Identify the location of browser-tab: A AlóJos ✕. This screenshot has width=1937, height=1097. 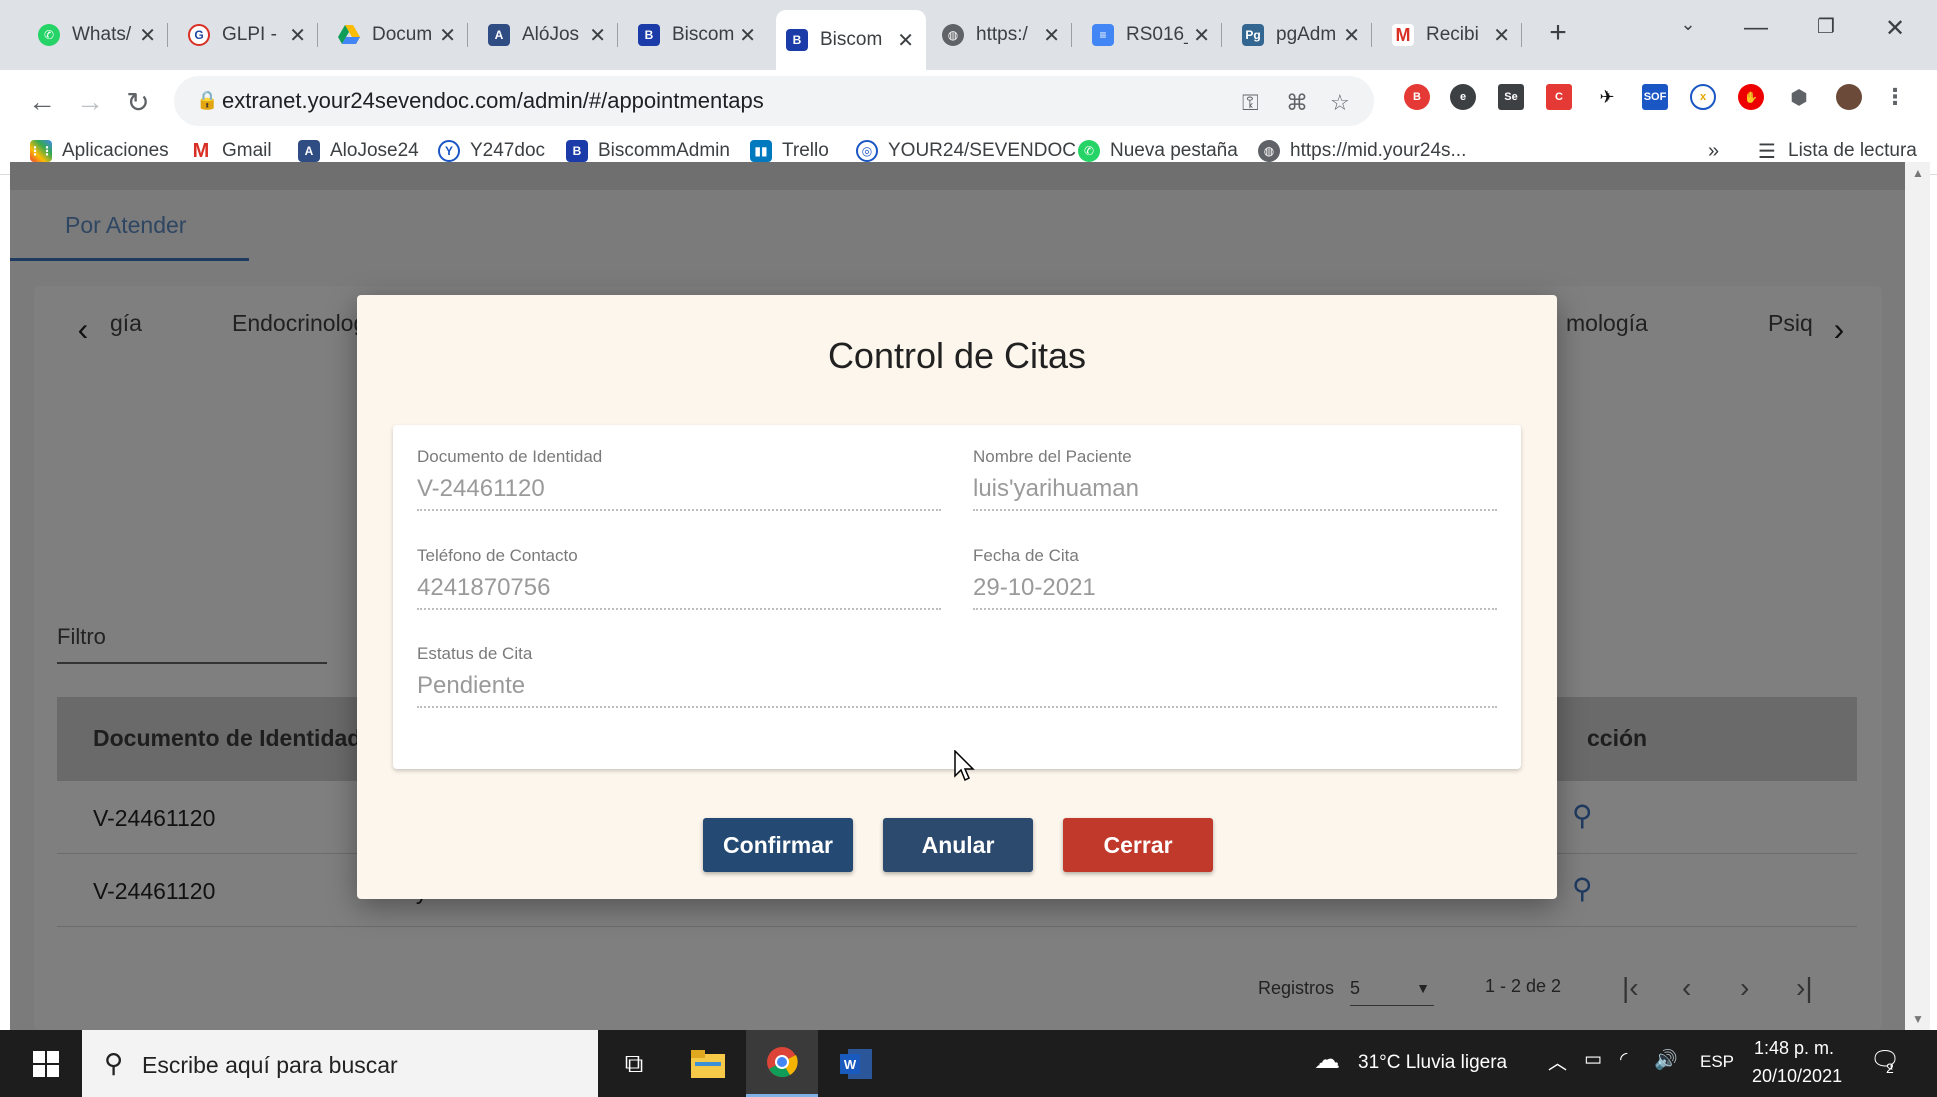
(548, 35).